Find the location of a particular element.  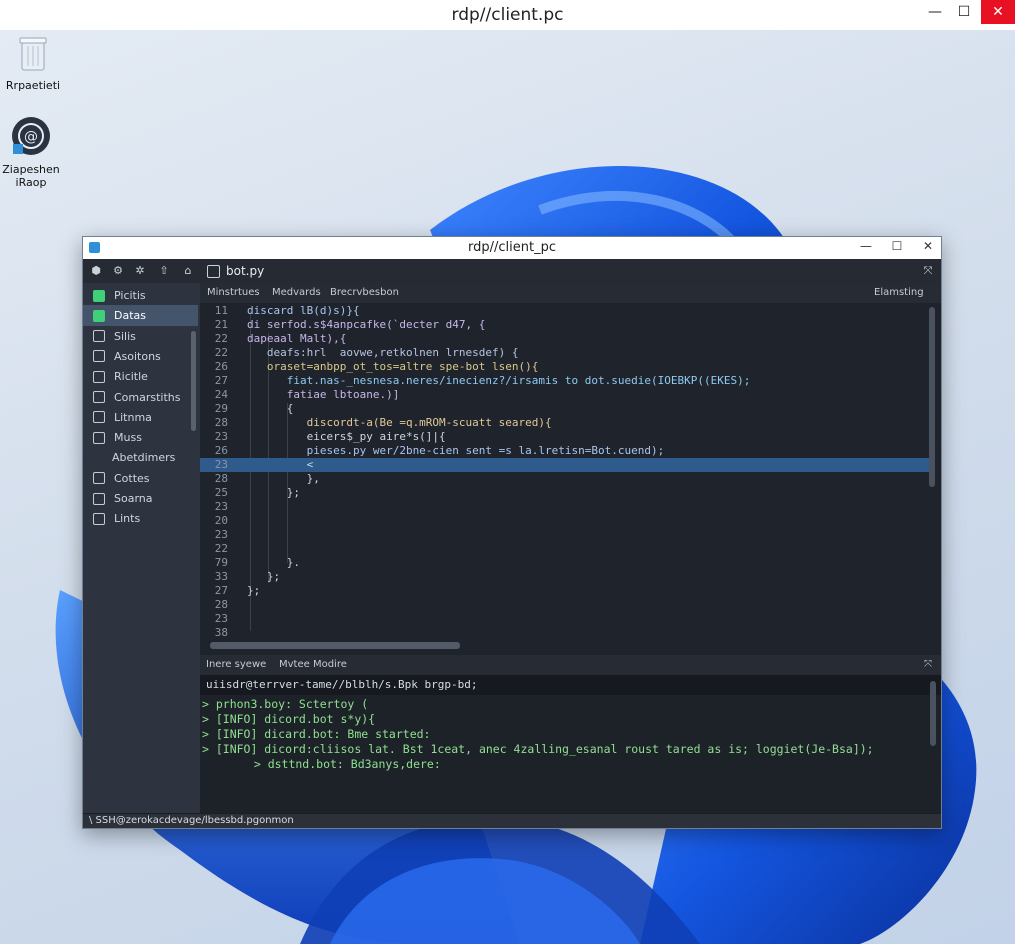

line-number: 38 is located at coordinates (221, 632).